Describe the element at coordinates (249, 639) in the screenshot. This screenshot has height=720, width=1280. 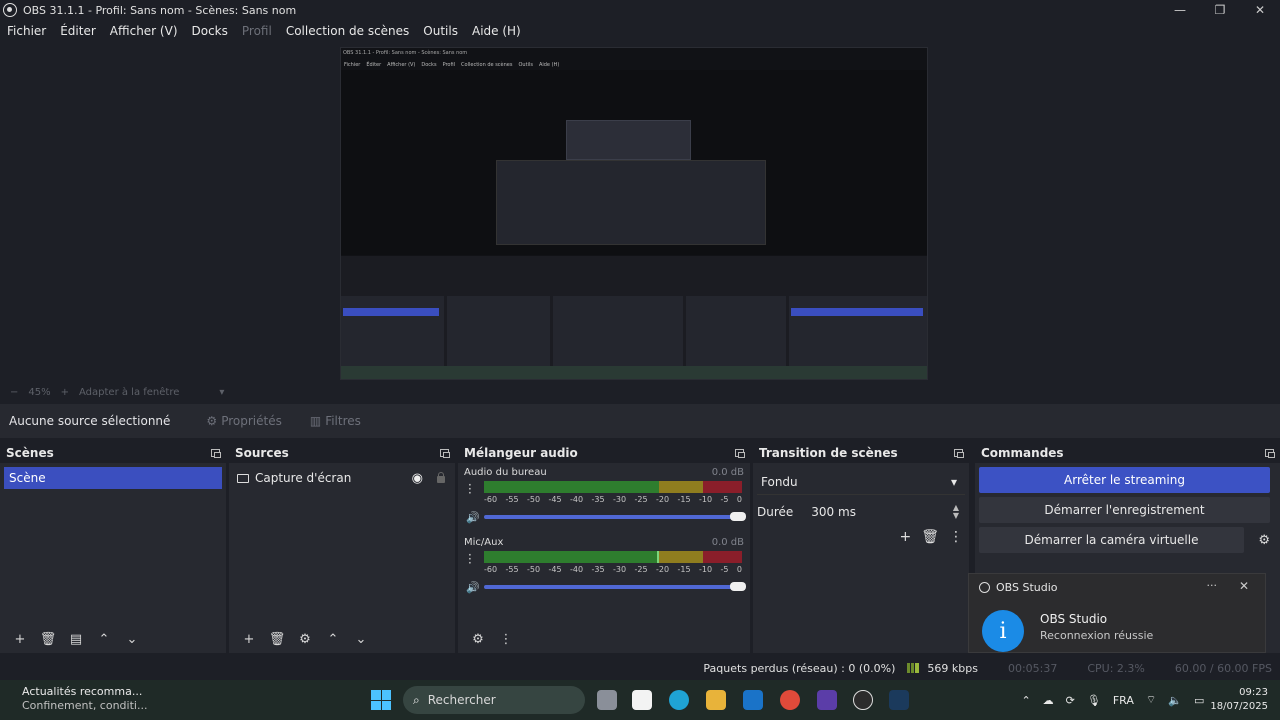
I see `add-source-button: +` at that location.